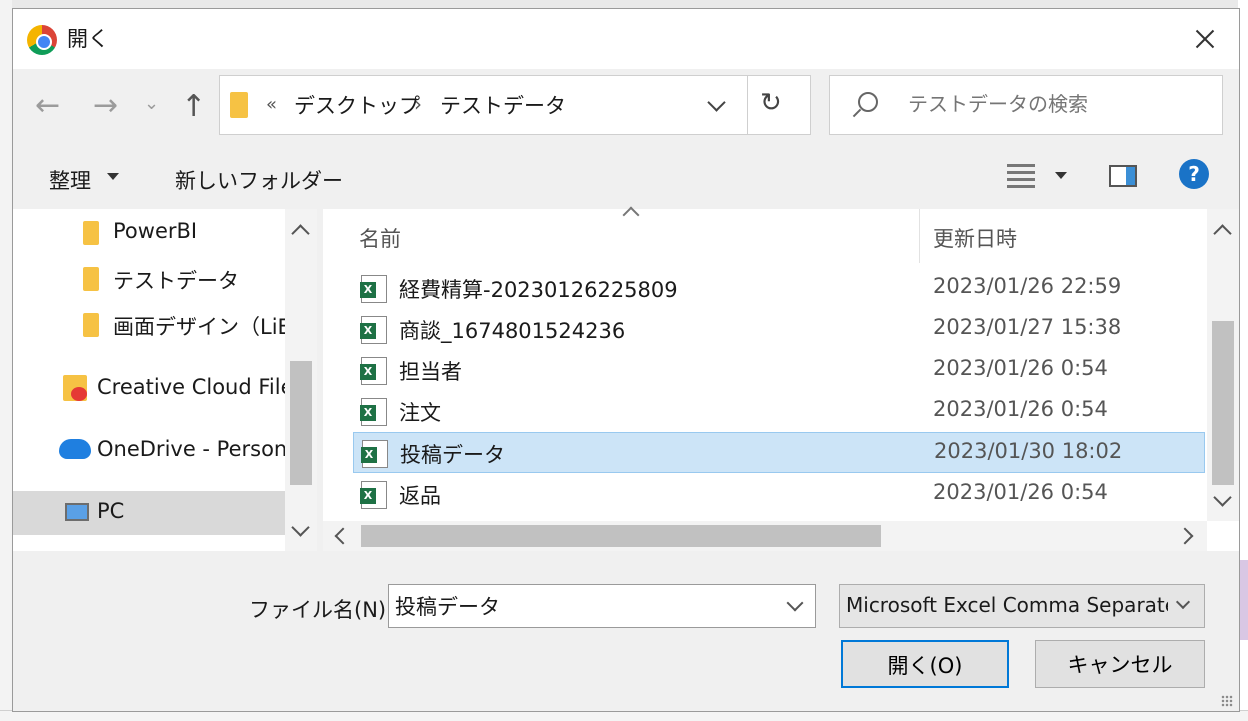 This screenshot has width=1248, height=721. What do you see at coordinates (271, 104) in the screenshot?
I see `breadcrumb-overflow: «` at bounding box center [271, 104].